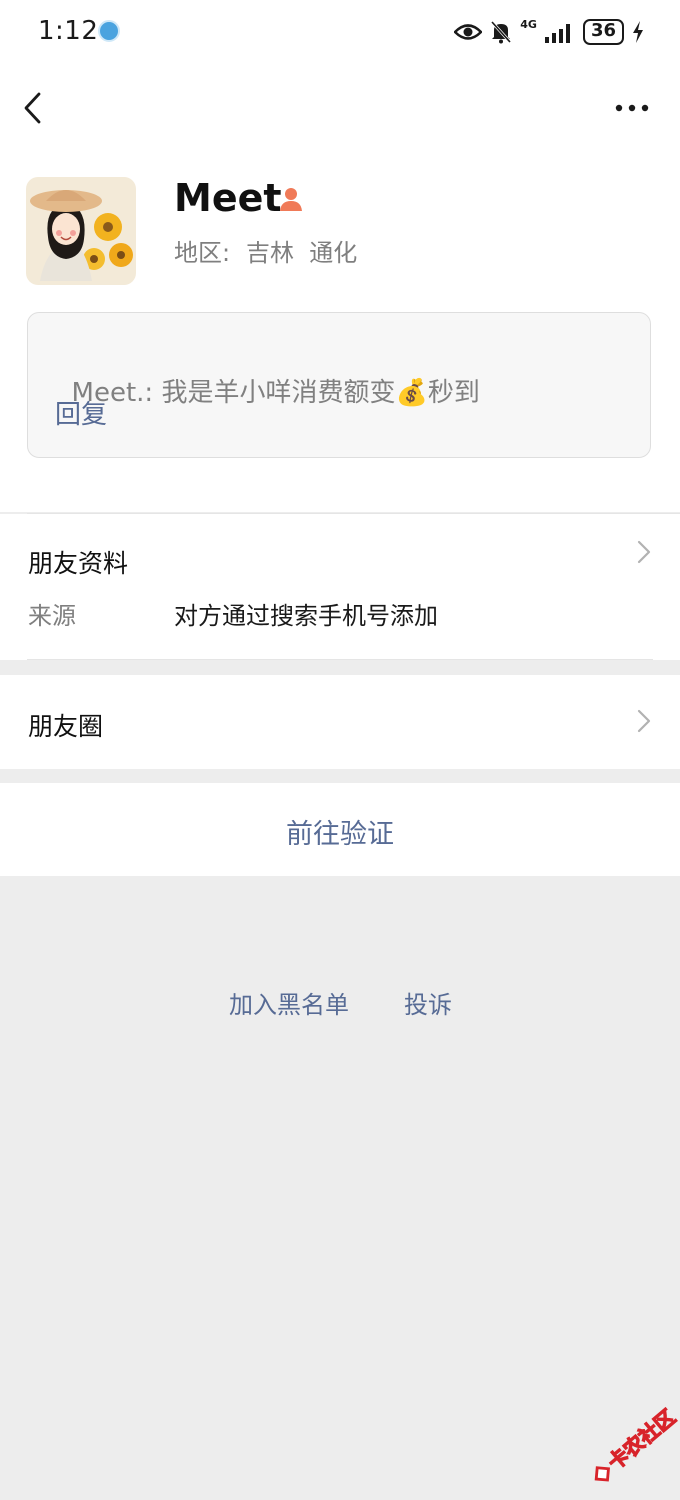  What do you see at coordinates (638, 32) in the screenshot?
I see `charging-icon` at bounding box center [638, 32].